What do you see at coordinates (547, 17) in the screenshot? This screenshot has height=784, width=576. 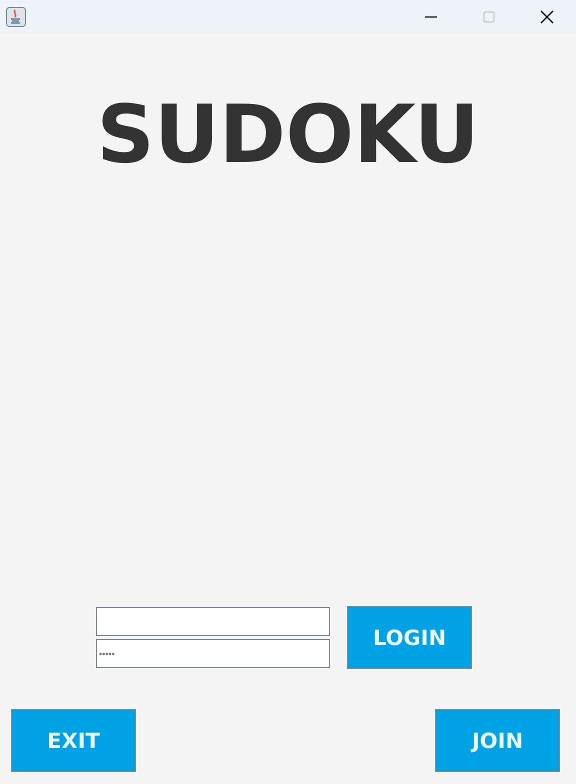 I see `close-icon` at bounding box center [547, 17].